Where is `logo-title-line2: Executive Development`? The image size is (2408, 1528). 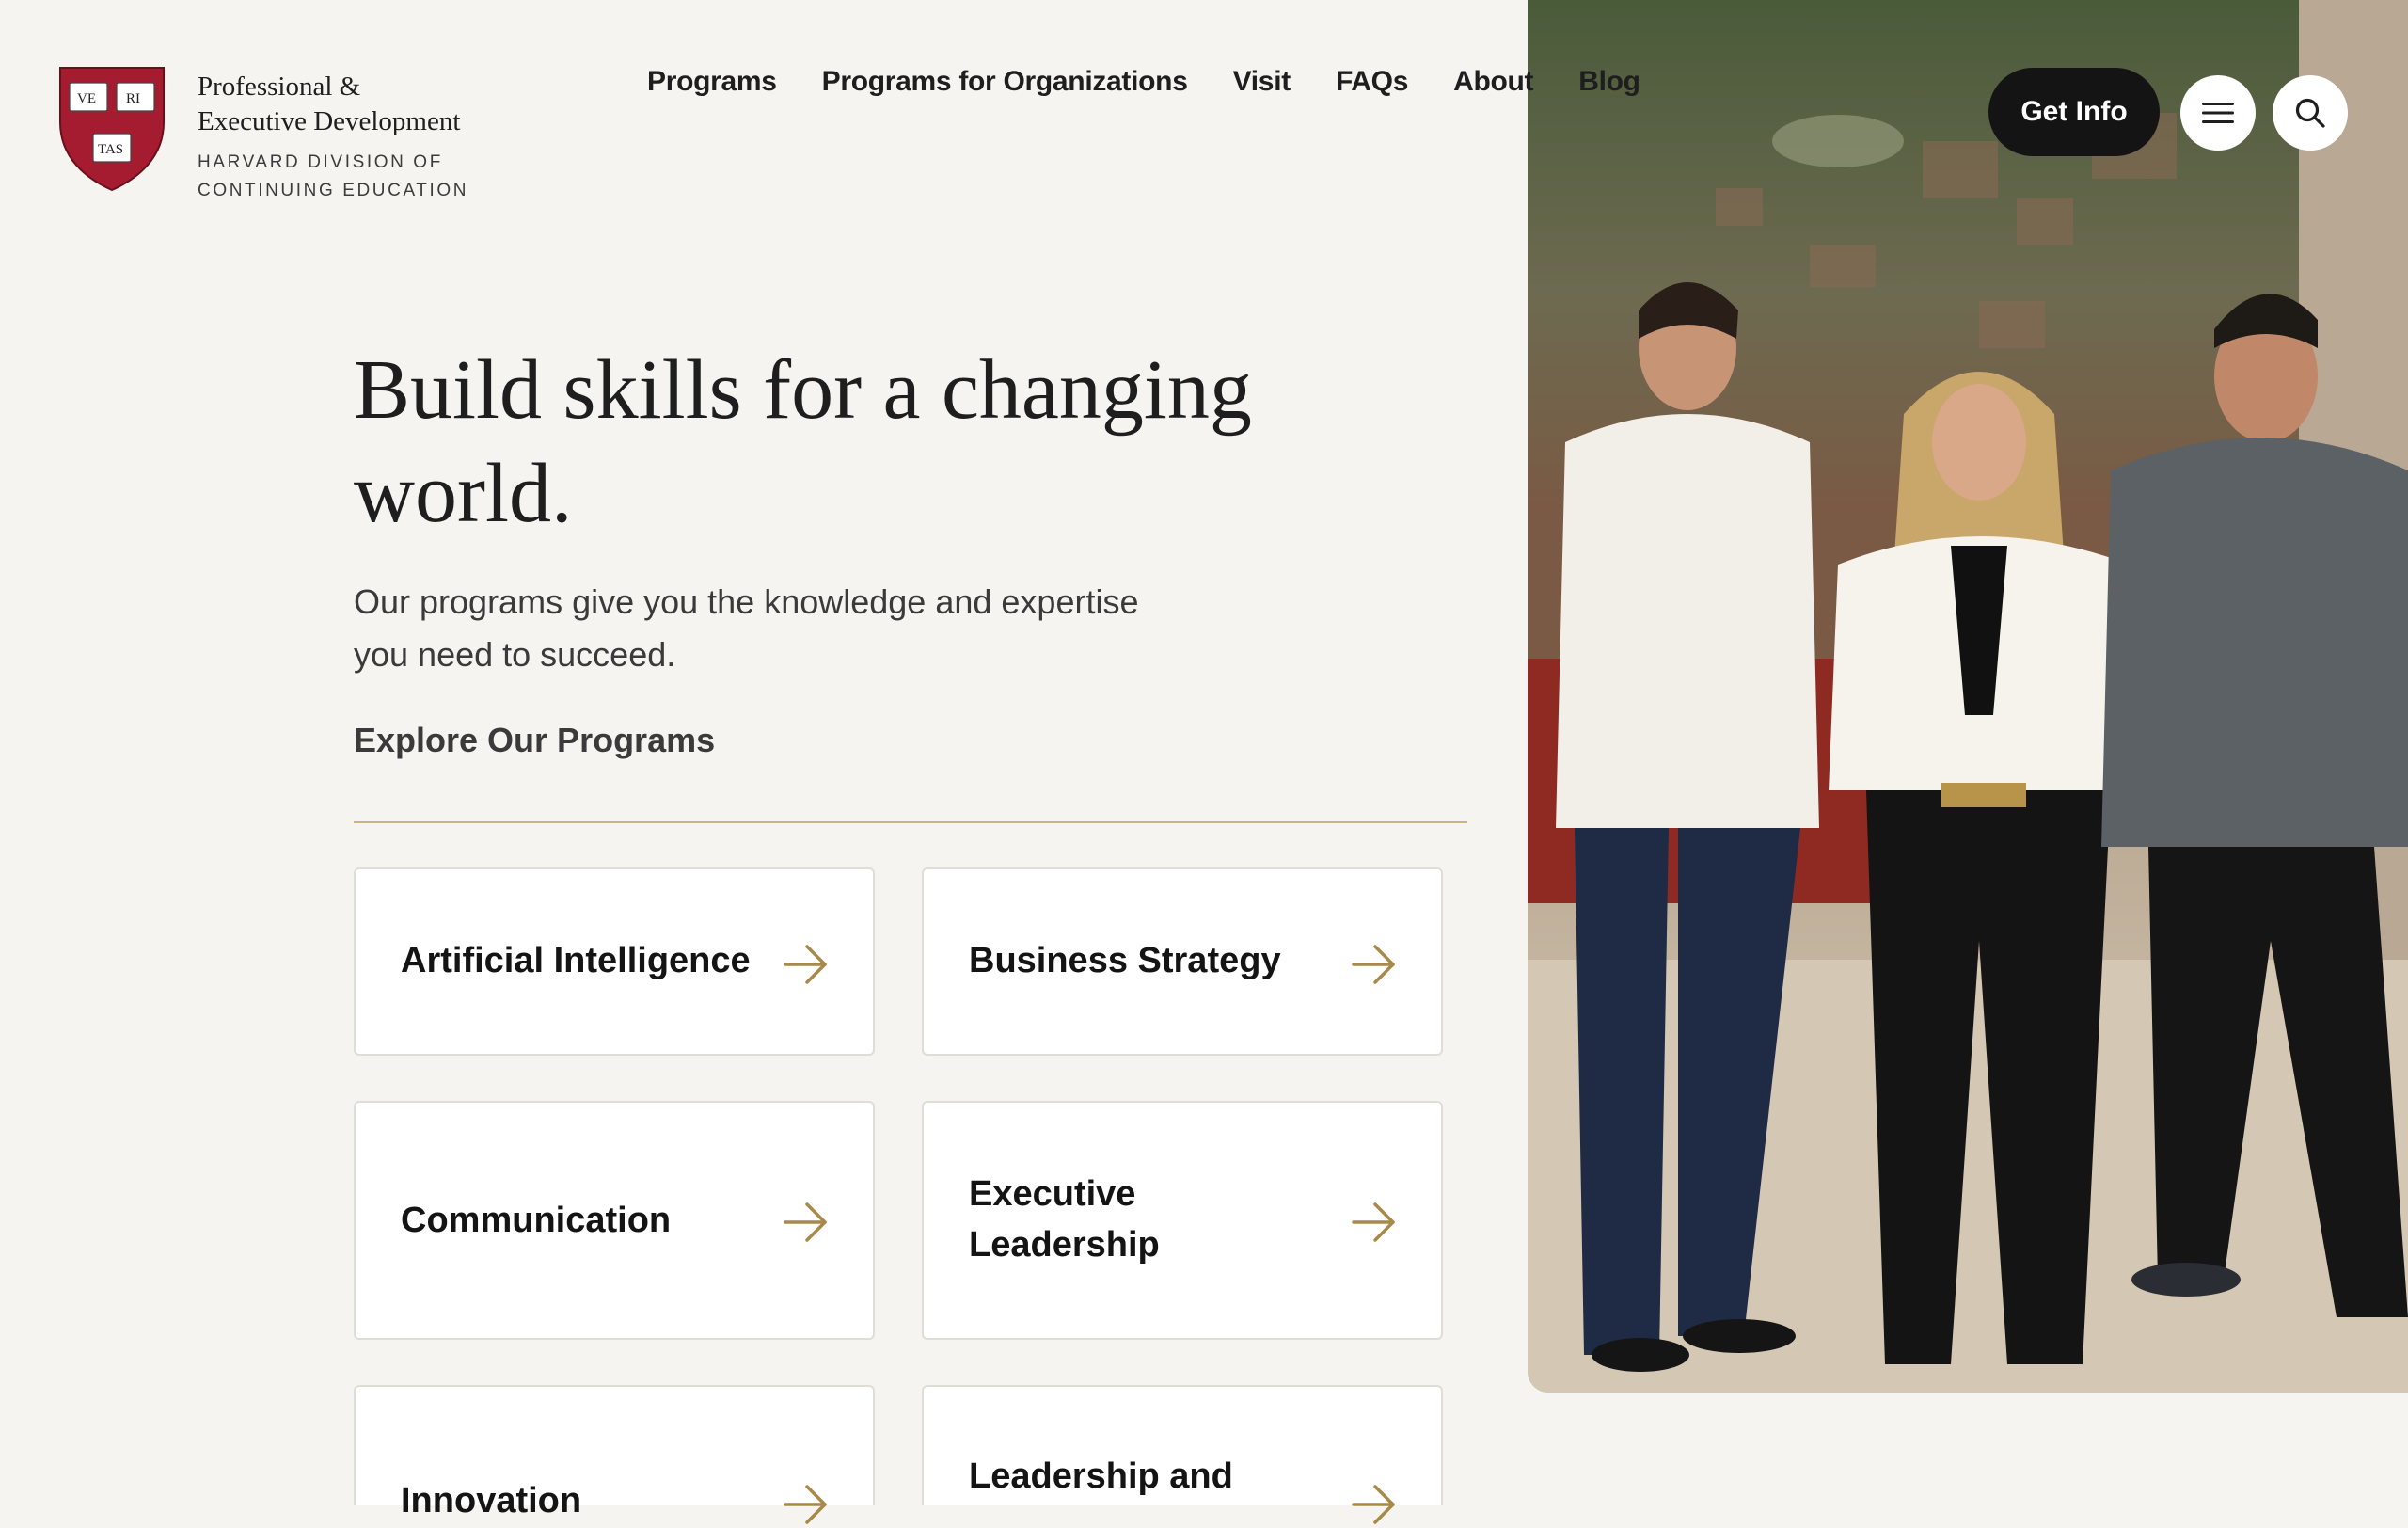
logo-title-line2: Executive Development is located at coordinates (330, 121).